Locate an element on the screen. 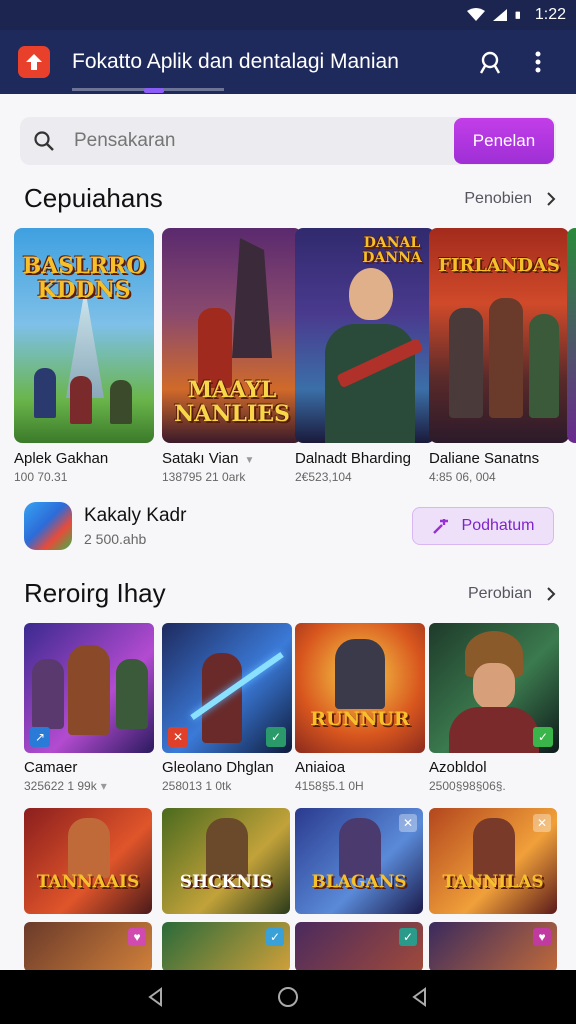 Image resolution: width=576 pixels, height=1024 pixels. see-more-link: Penobien is located at coordinates (510, 199).